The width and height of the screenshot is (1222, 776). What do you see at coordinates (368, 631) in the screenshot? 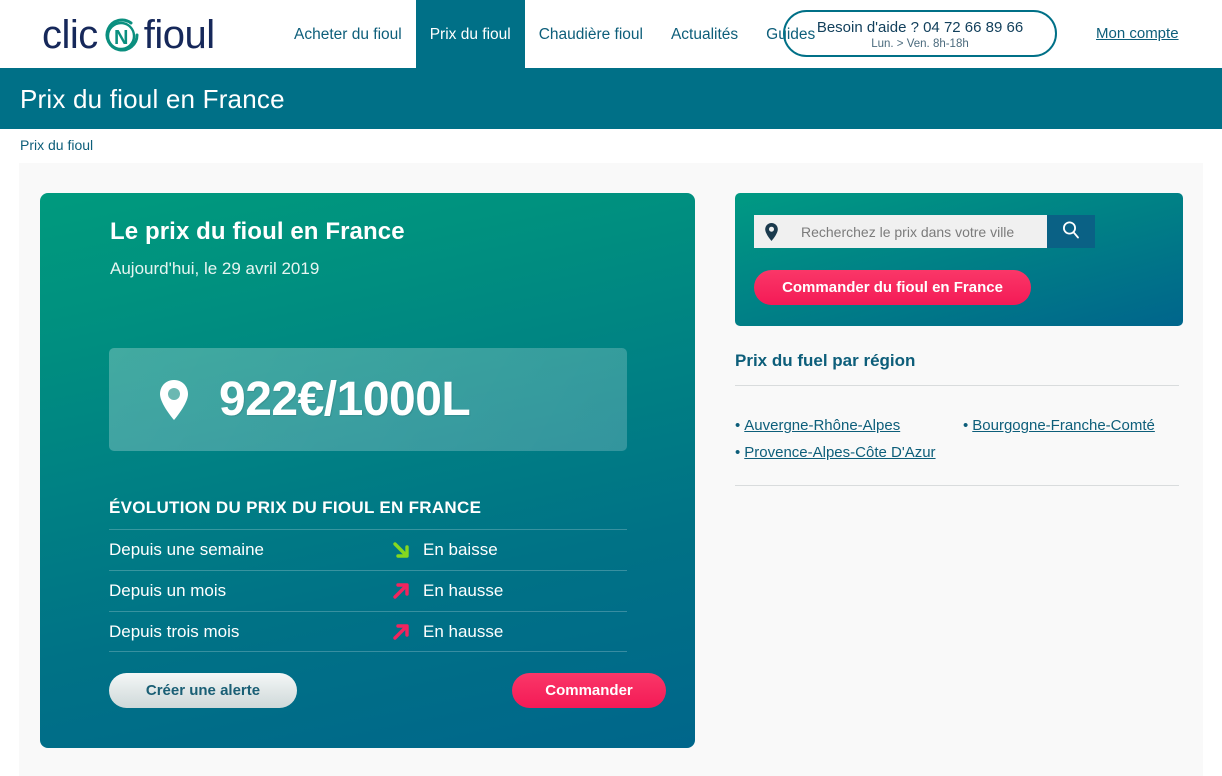
I see `table-row: Depuis trois mois En hausse` at bounding box center [368, 631].